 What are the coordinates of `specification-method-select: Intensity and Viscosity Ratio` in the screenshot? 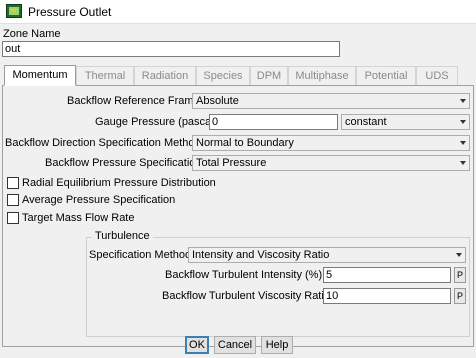 It's located at (327, 255).